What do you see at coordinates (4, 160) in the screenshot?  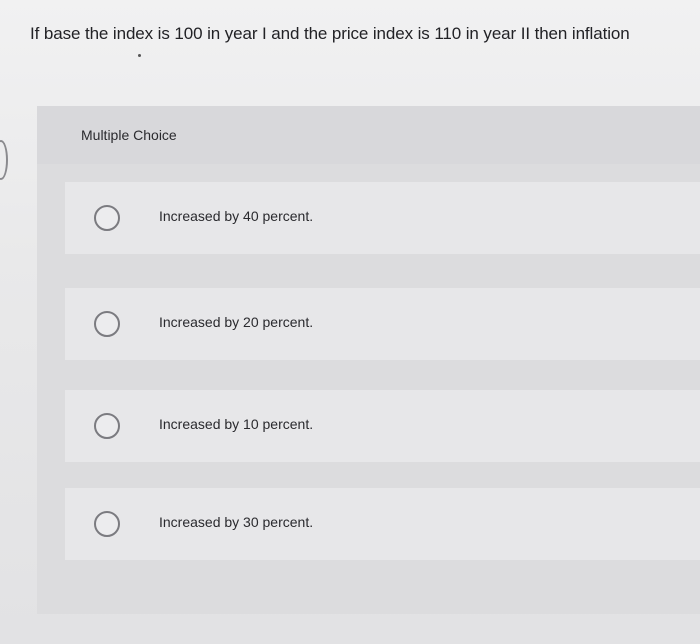 I see `edge-scroll-indicator` at bounding box center [4, 160].